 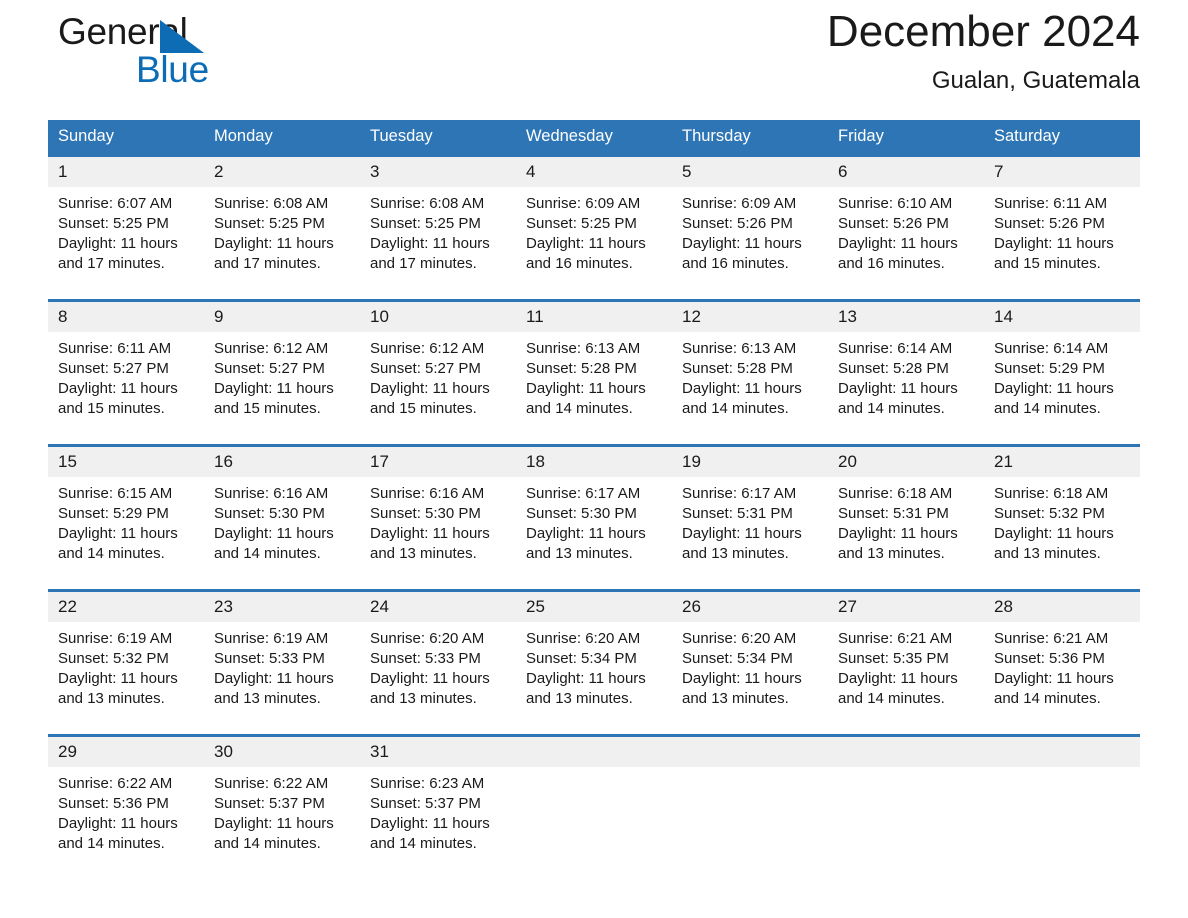 What do you see at coordinates (1062, 317) in the screenshot?
I see `day-number: 14` at bounding box center [1062, 317].